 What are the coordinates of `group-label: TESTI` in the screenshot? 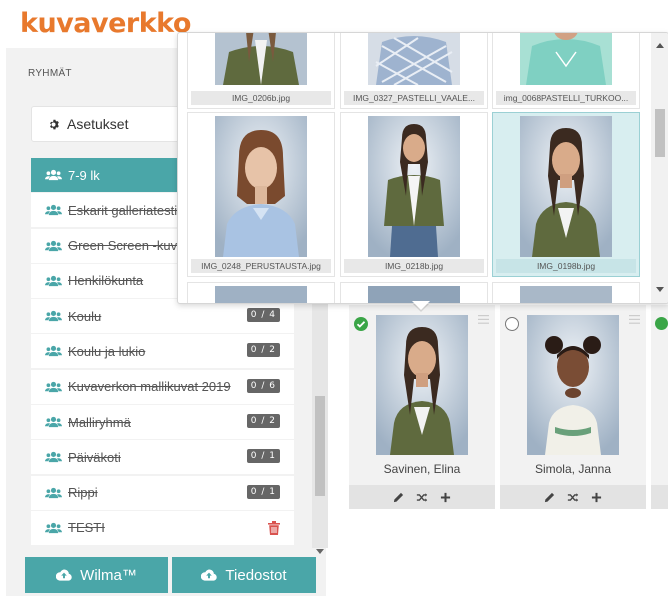 It's located at (86, 528).